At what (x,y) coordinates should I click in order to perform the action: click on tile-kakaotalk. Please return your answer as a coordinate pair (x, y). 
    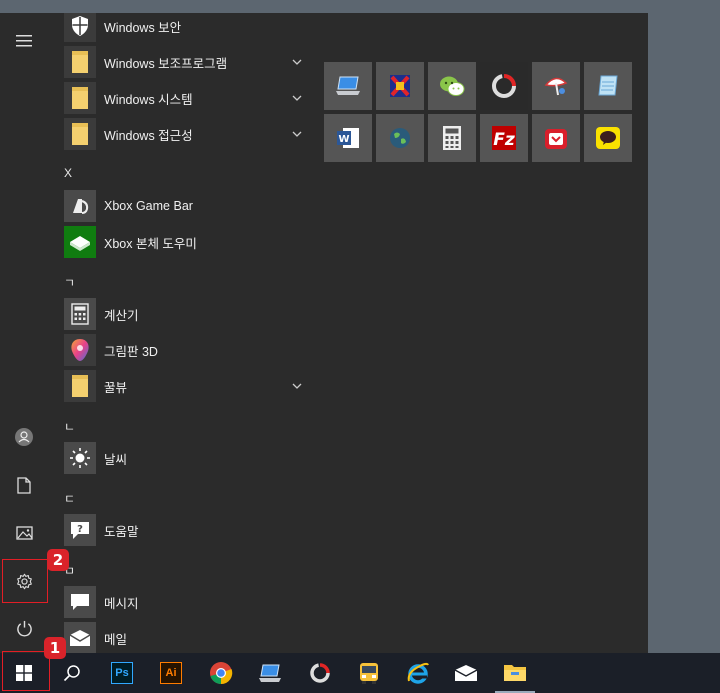
    Looking at the image, I should click on (608, 138).